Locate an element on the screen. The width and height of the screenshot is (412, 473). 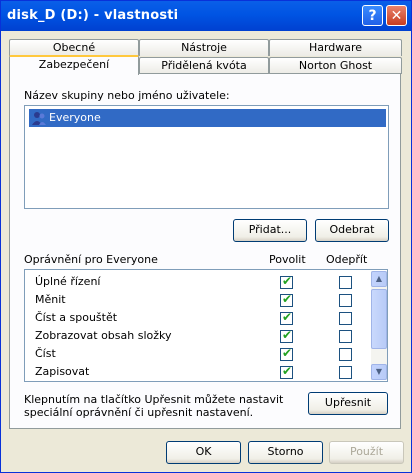
window-title: disk_D (D:) - vlastnosti is located at coordinates (93, 15).